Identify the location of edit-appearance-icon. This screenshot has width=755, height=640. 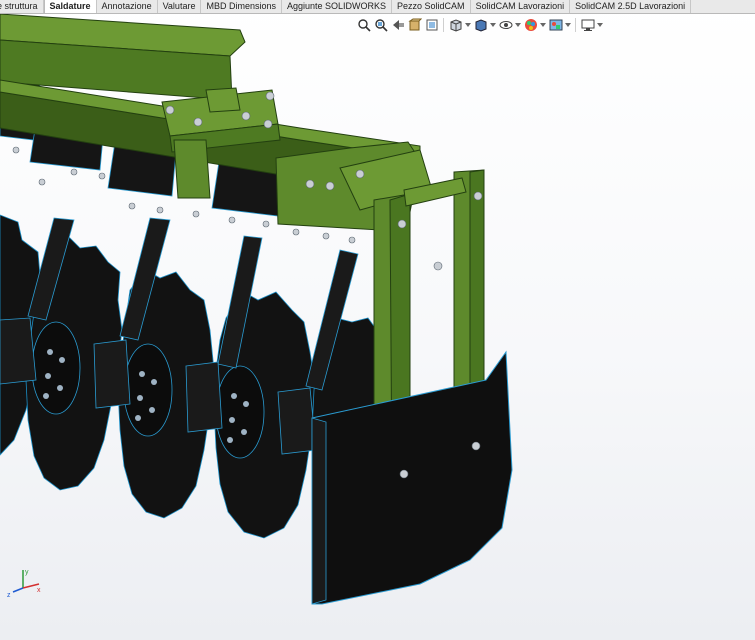
(530, 25).